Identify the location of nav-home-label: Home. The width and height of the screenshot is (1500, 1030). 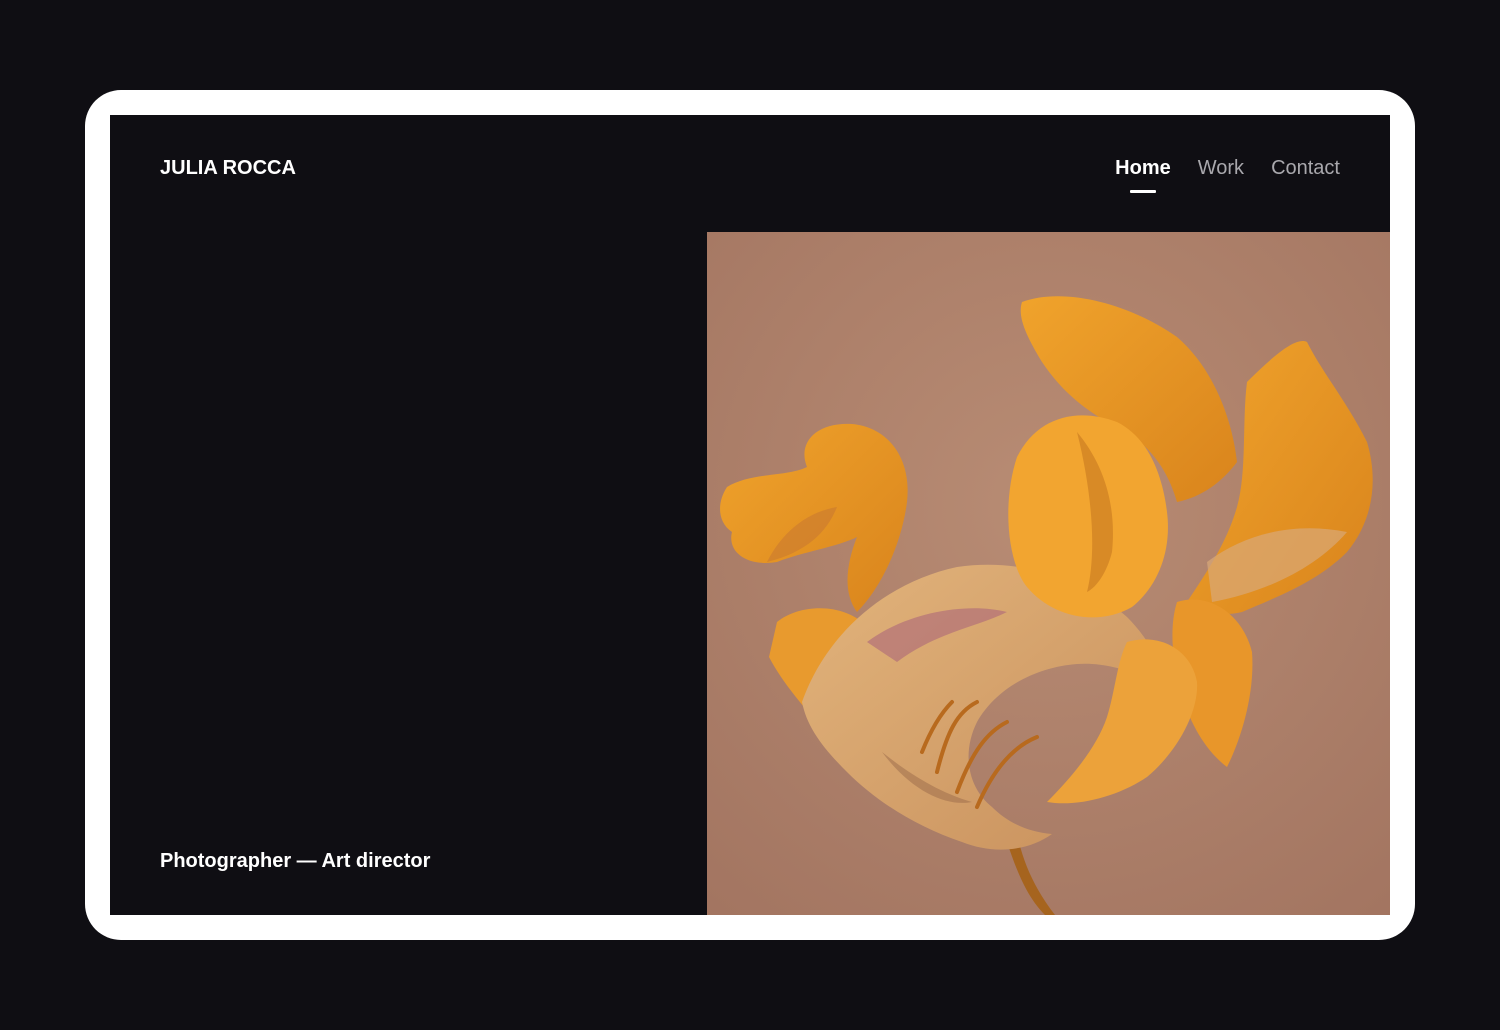
(1143, 168).